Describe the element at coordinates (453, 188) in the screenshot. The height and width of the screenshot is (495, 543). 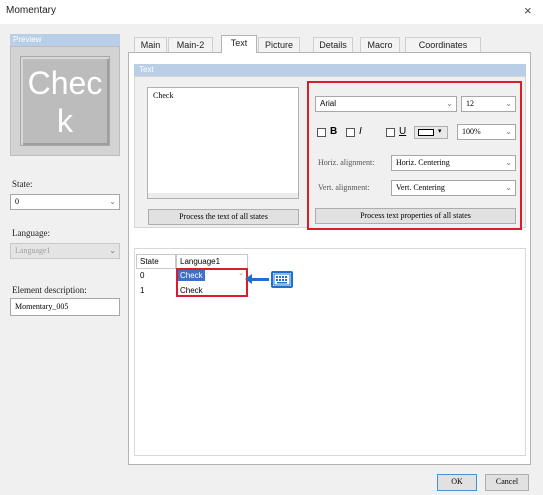
I see `vert-alignment-select: Vert. Centering ⌄` at that location.